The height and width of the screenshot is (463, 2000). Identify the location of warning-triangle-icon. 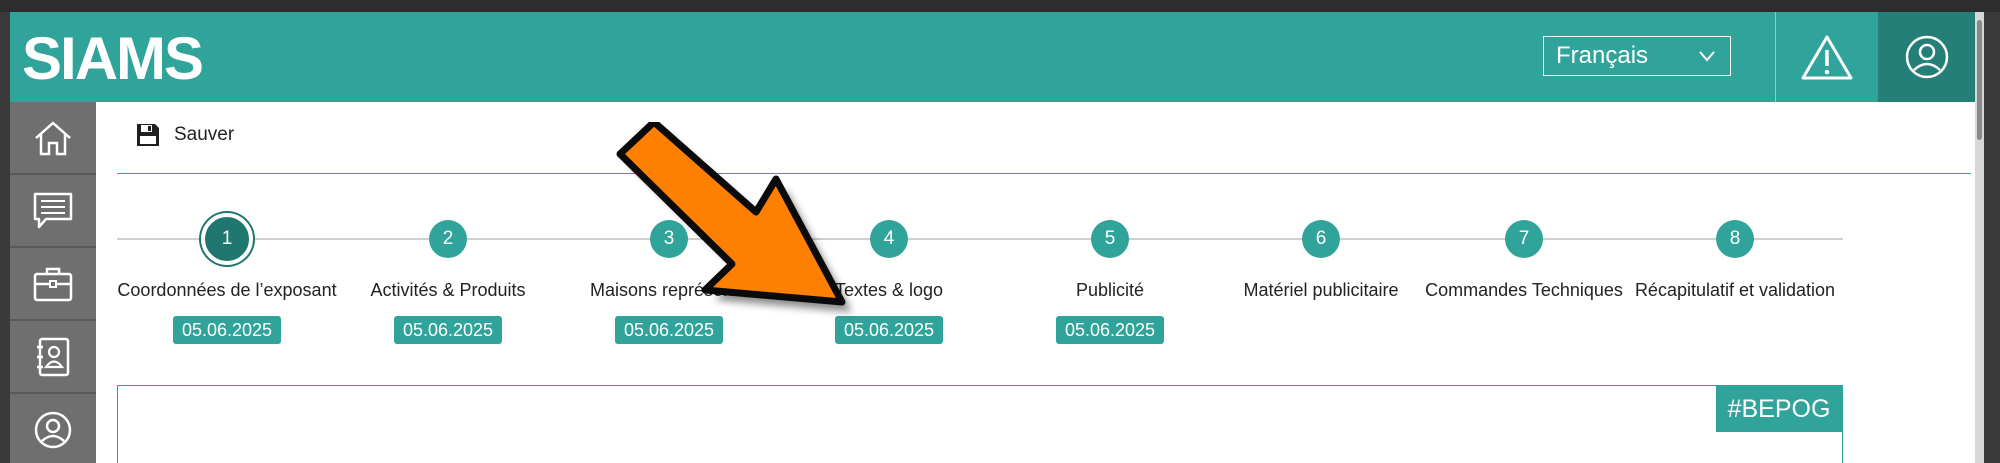
(1827, 57).